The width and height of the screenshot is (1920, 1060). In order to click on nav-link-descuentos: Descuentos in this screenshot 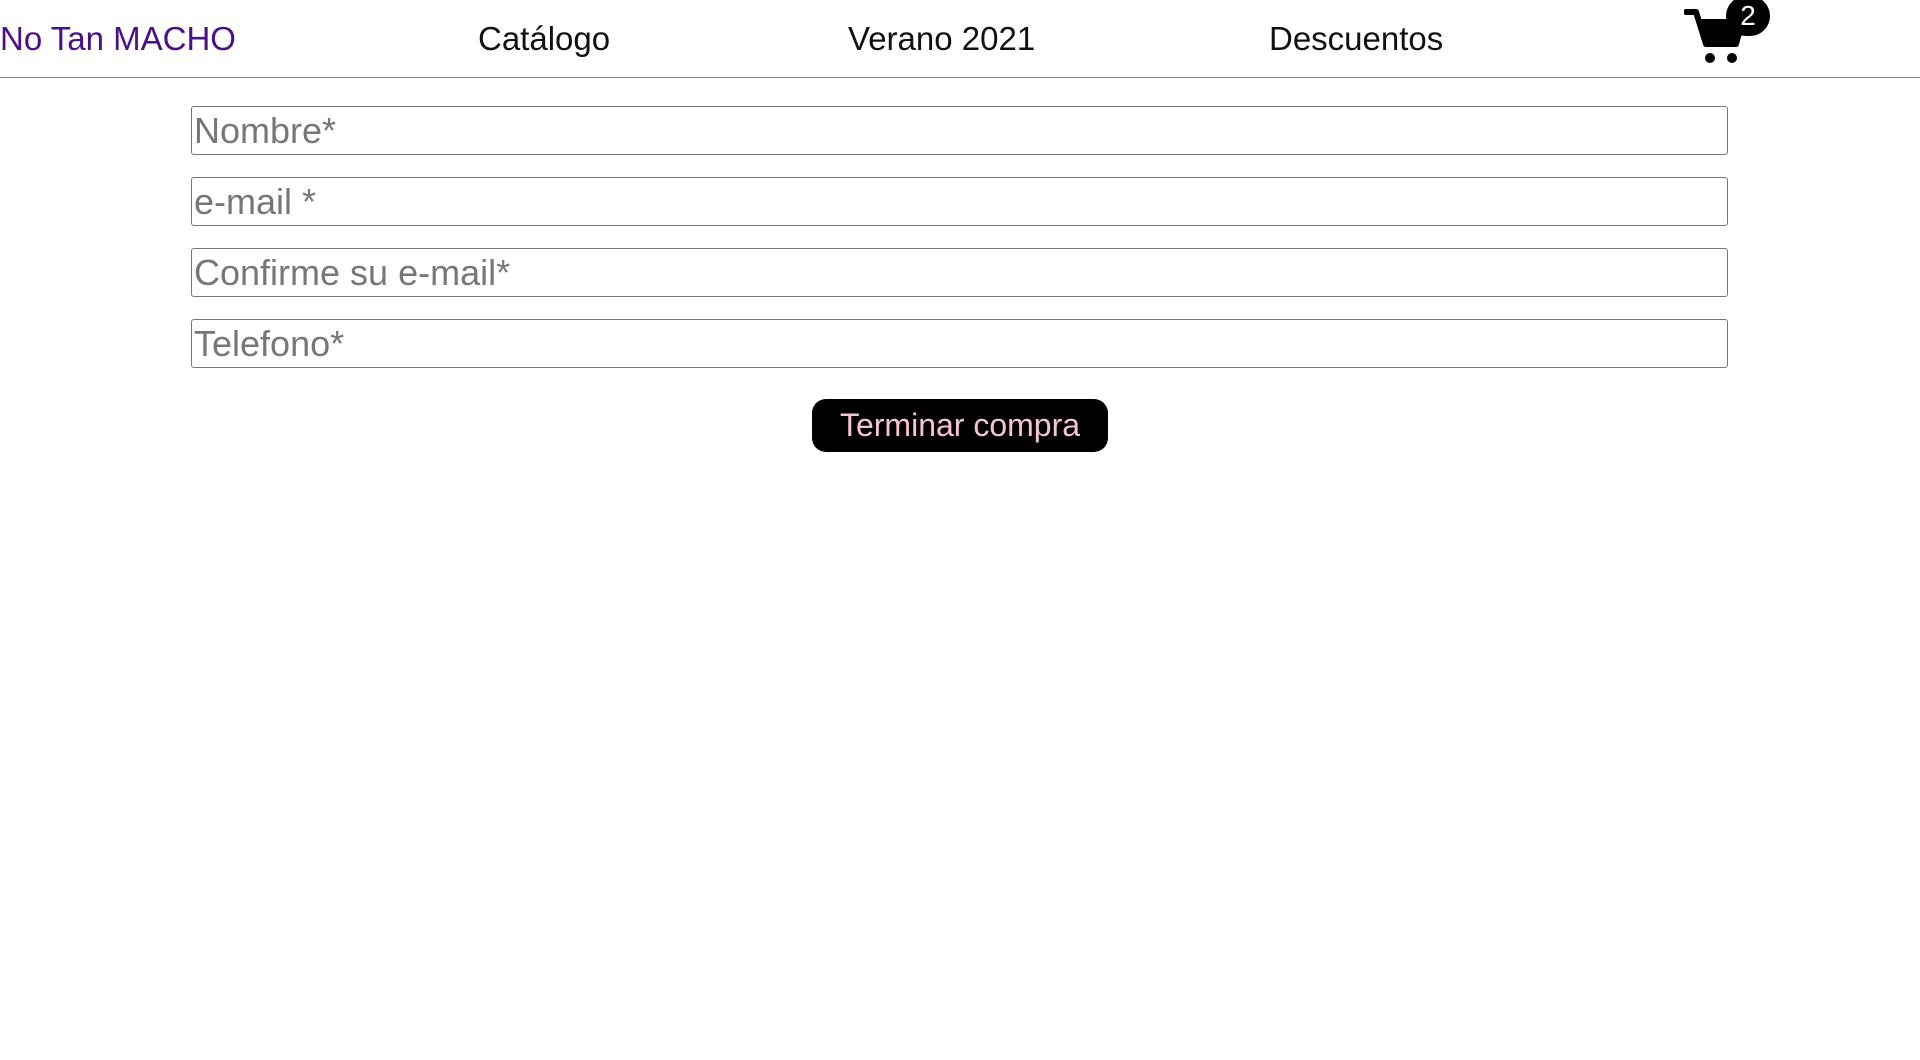, I will do `click(1356, 39)`.